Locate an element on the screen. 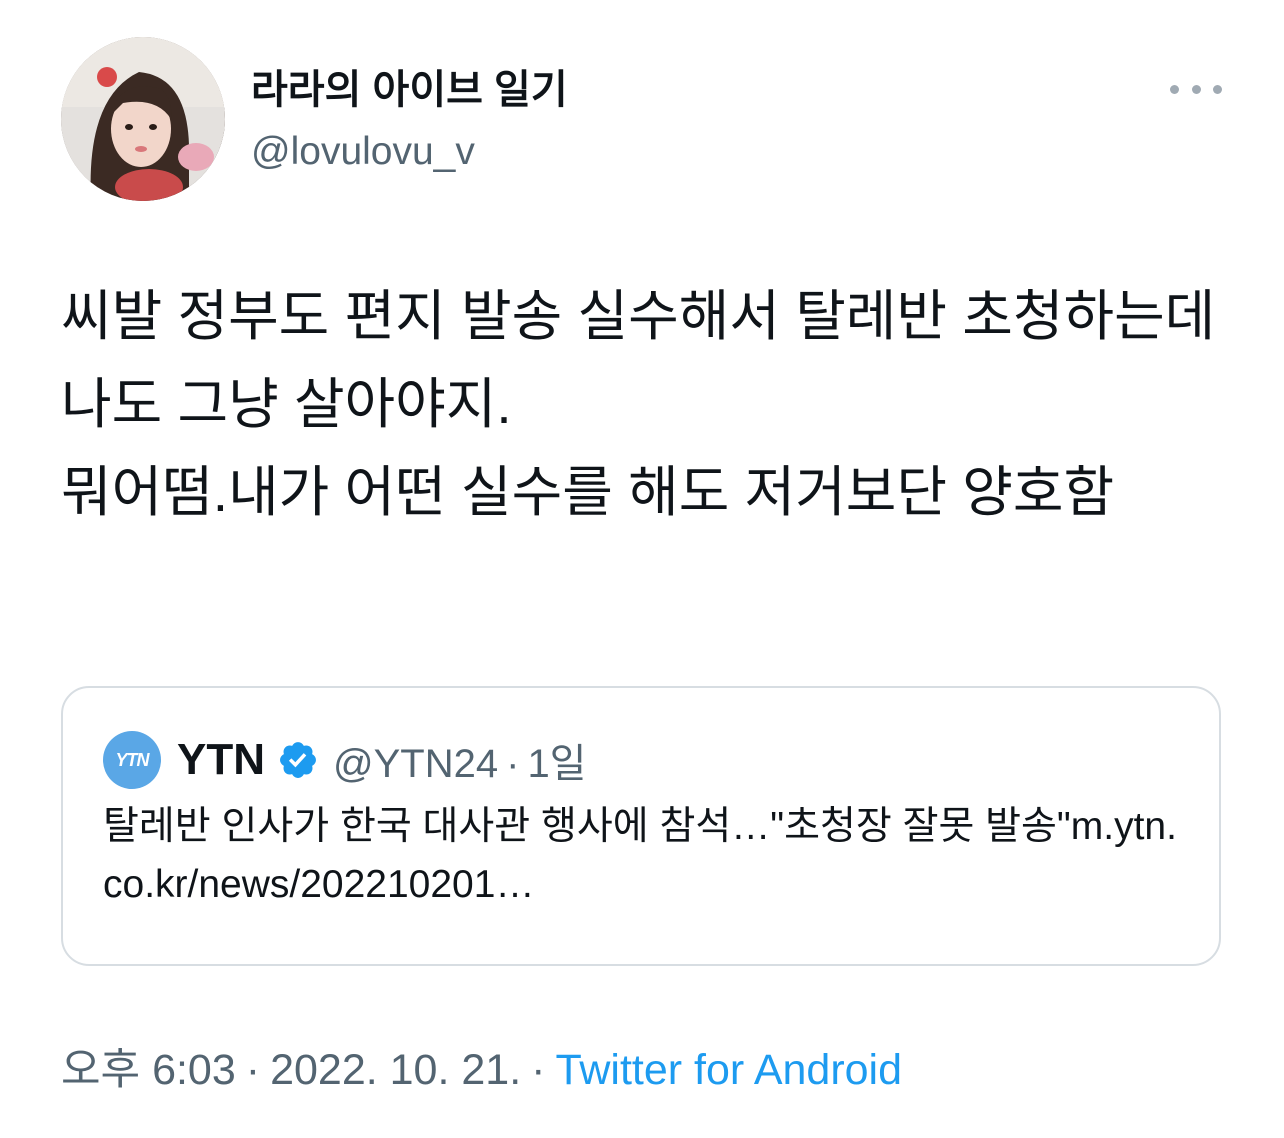  tweet-time: 오후 6:03 is located at coordinates (148, 1070).